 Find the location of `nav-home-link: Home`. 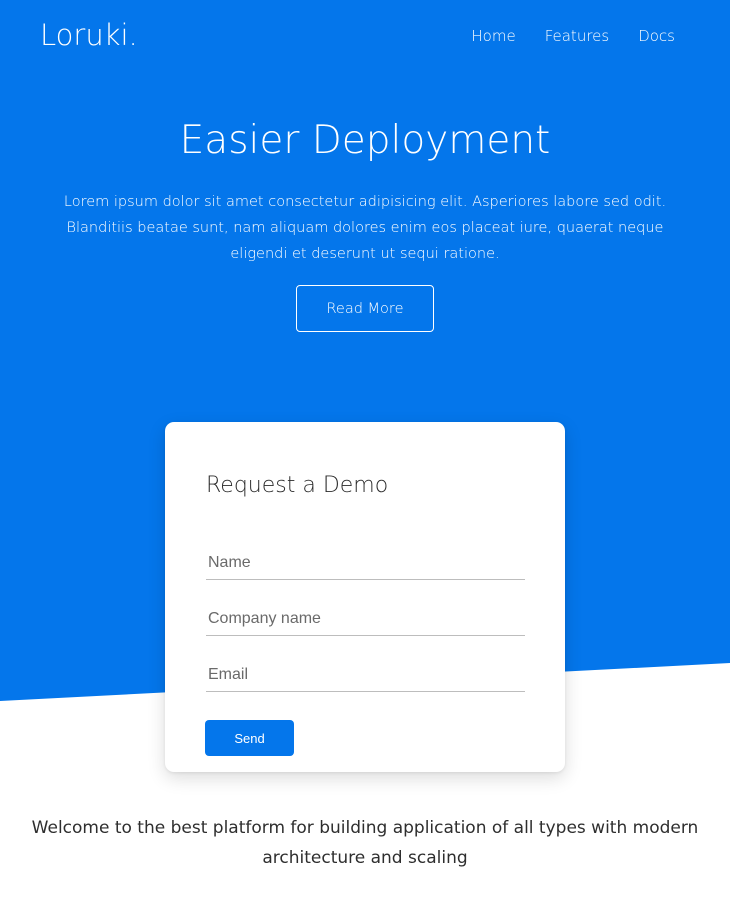

nav-home-link: Home is located at coordinates (493, 36).